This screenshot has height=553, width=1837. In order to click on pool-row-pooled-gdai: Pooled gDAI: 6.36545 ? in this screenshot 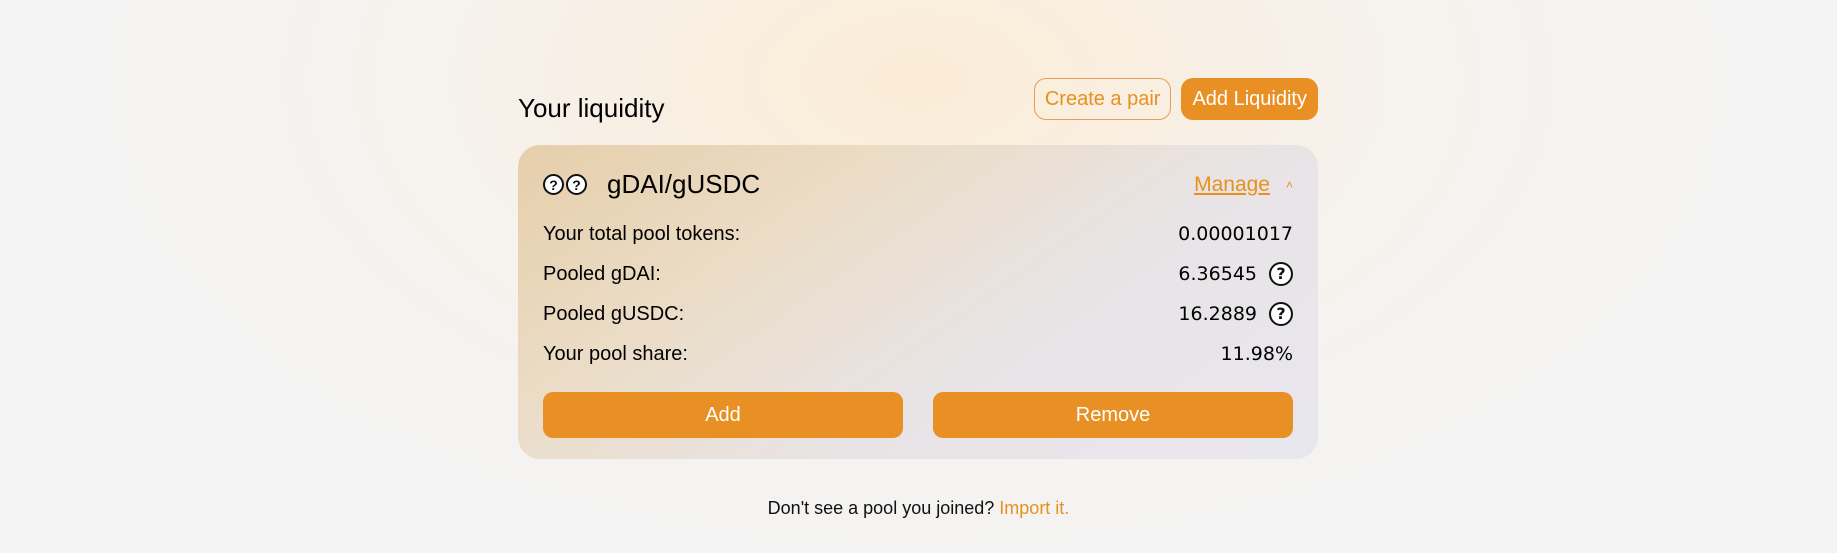, I will do `click(918, 274)`.